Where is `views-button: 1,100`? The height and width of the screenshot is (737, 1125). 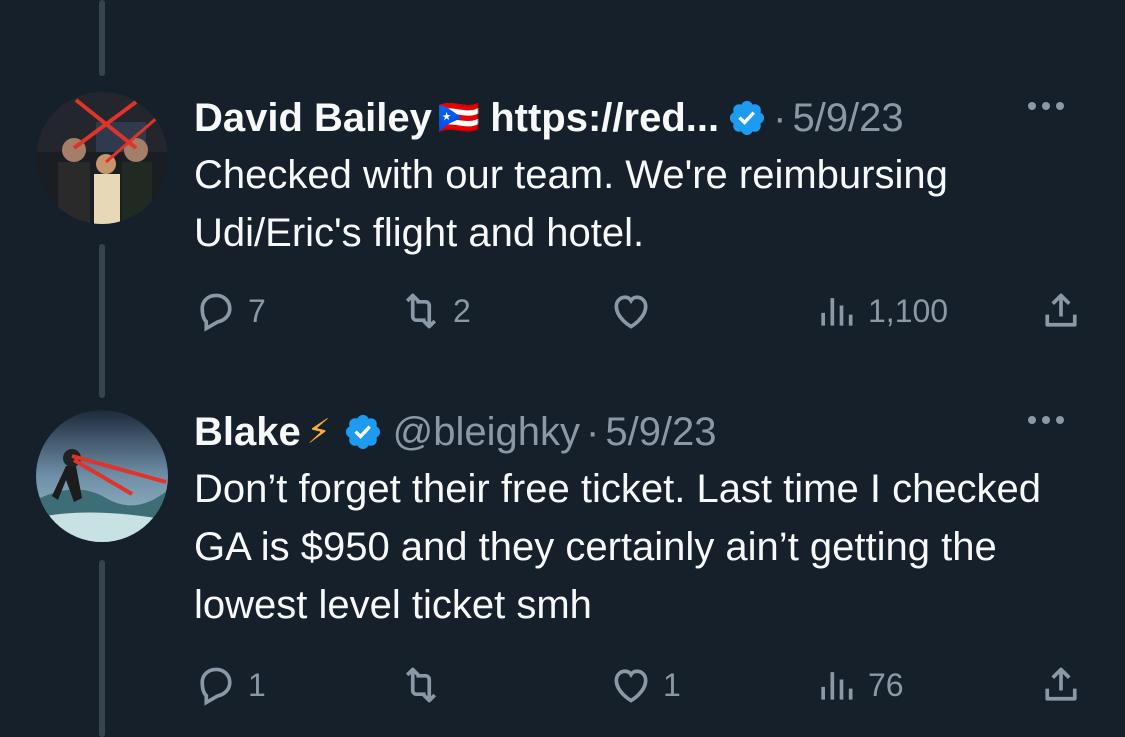 views-button: 1,100 is located at coordinates (881, 311).